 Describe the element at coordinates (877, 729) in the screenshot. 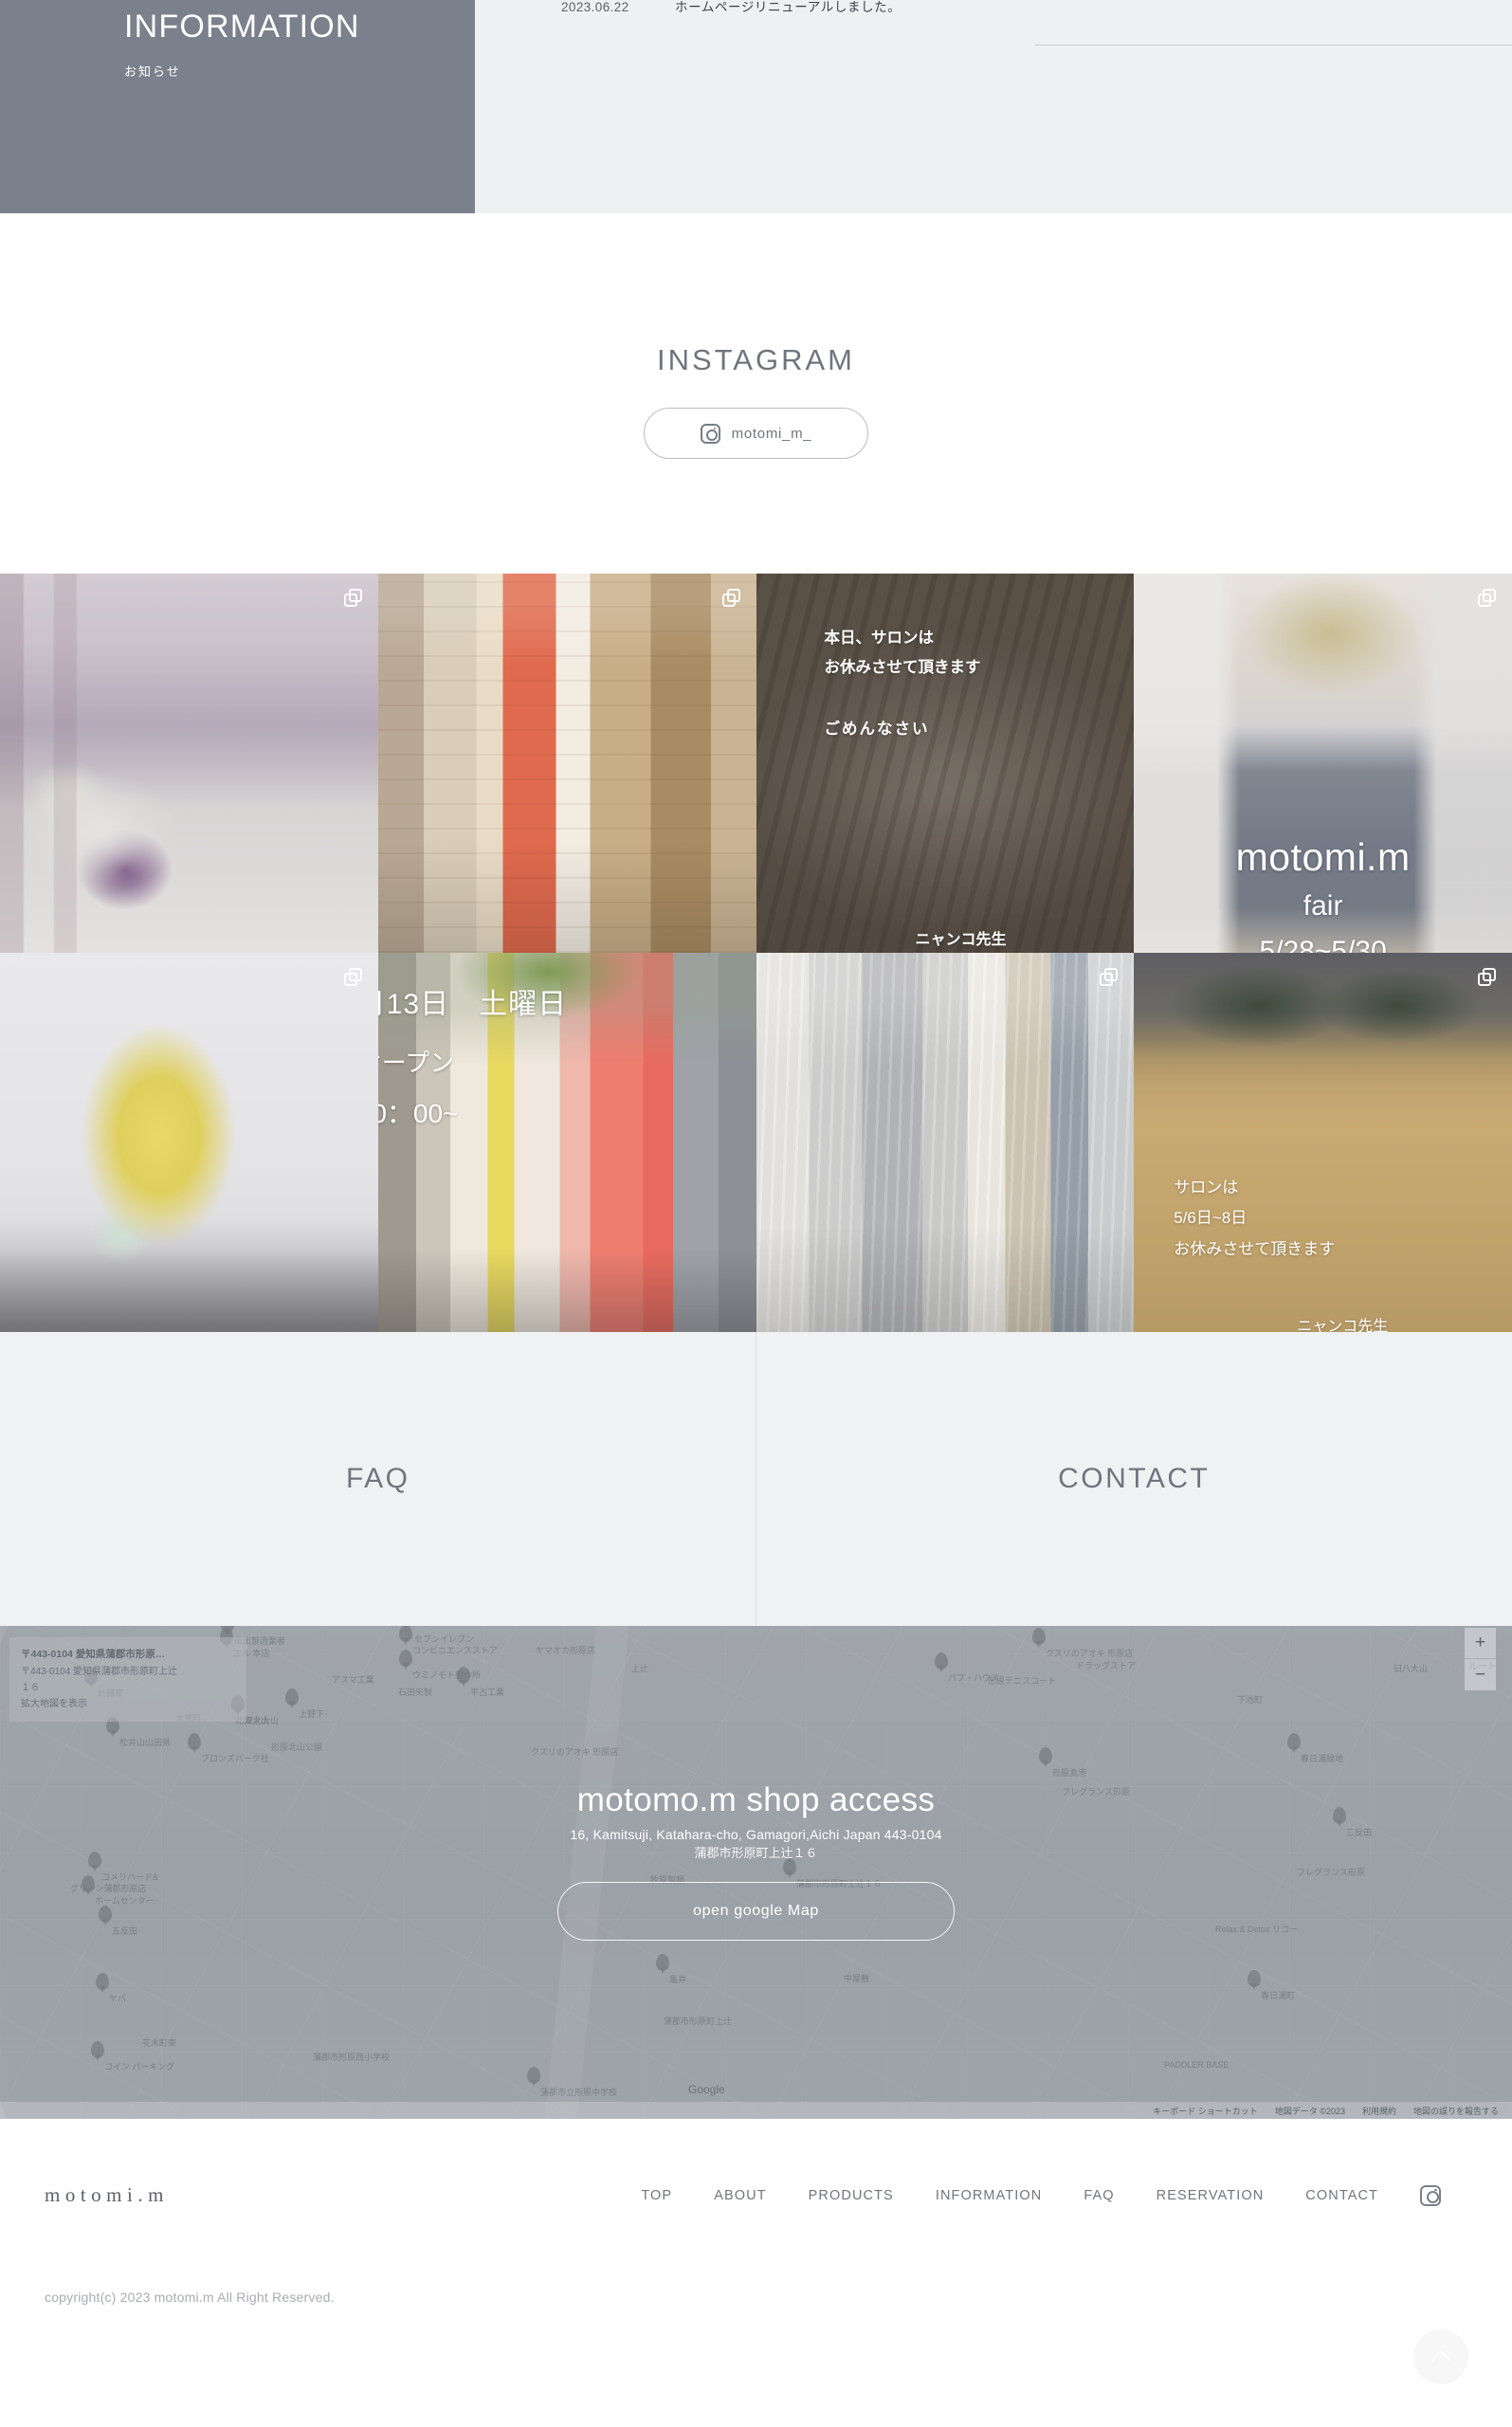

I see `post-caption-line: ごめんなさい` at that location.